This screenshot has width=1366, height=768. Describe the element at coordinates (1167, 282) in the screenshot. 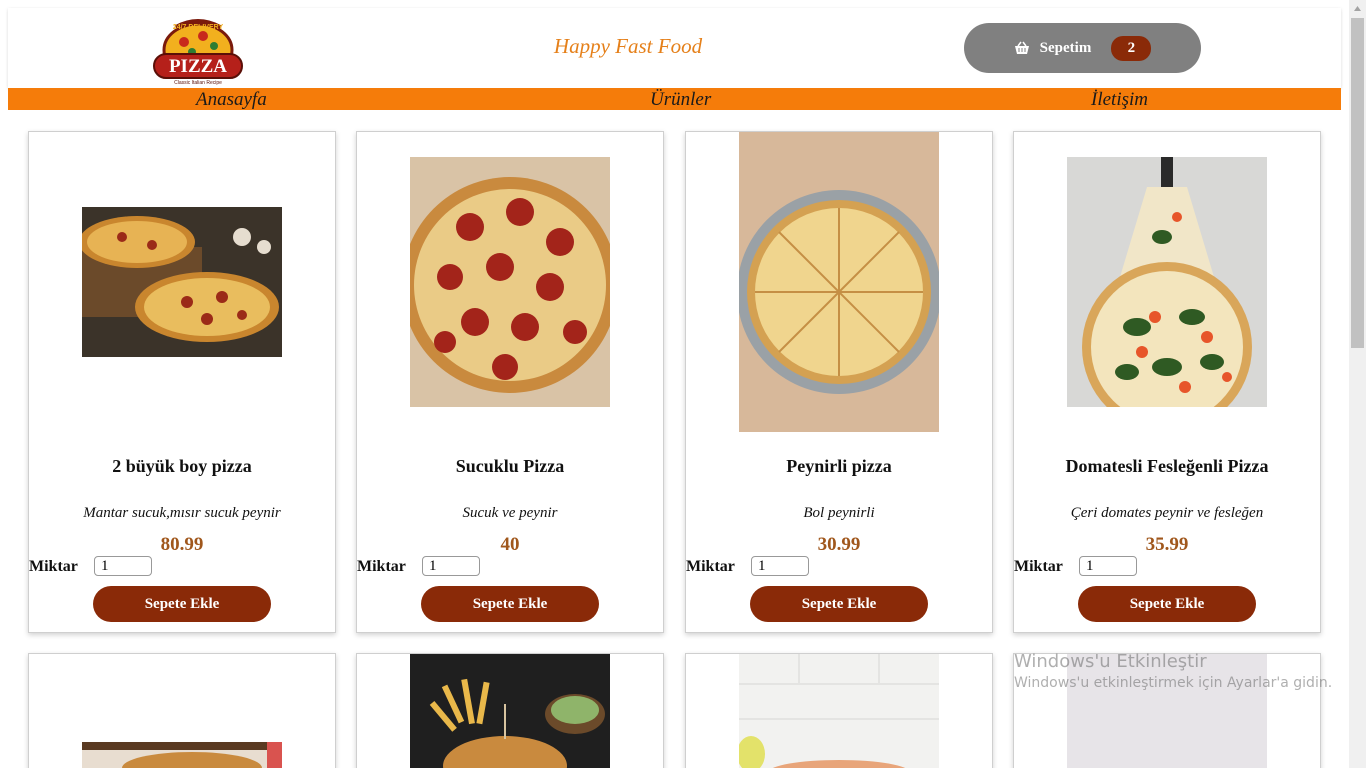

I see `tomato-basil-pizza-photo` at that location.